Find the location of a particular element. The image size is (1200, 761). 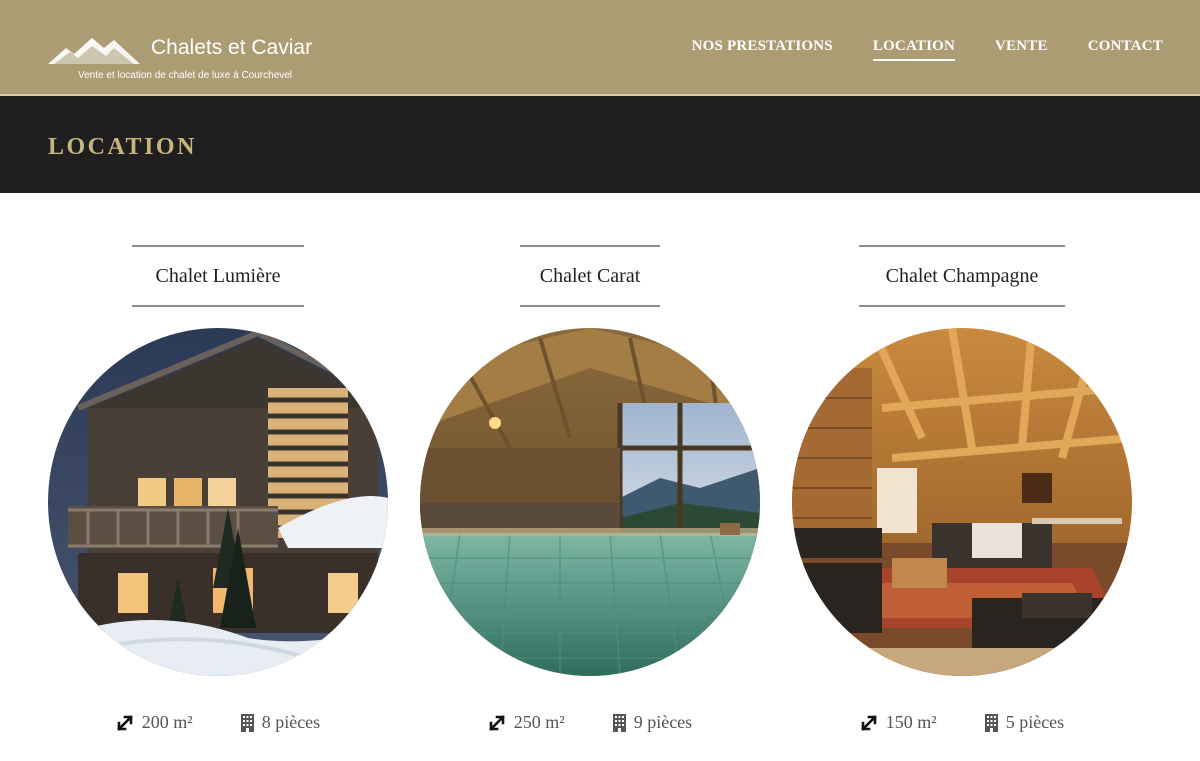

rooms-spec: 5 pièces is located at coordinates (1024, 722).